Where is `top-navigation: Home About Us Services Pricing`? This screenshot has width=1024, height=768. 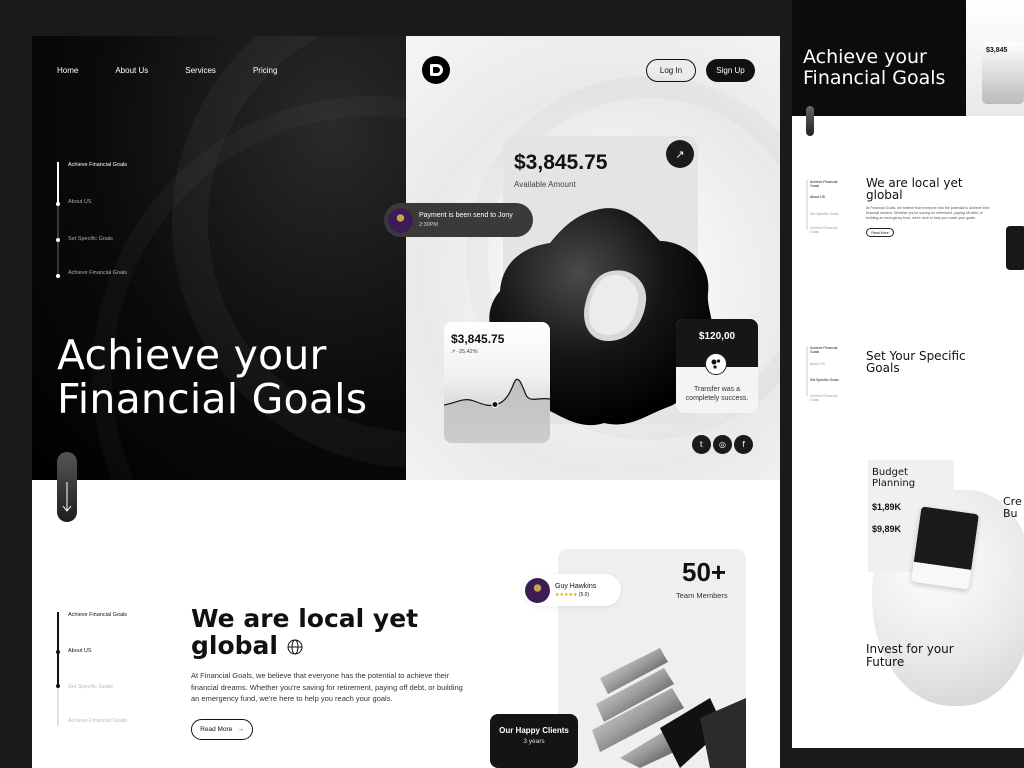 top-navigation: Home About Us Services Pricing is located at coordinates (167, 70).